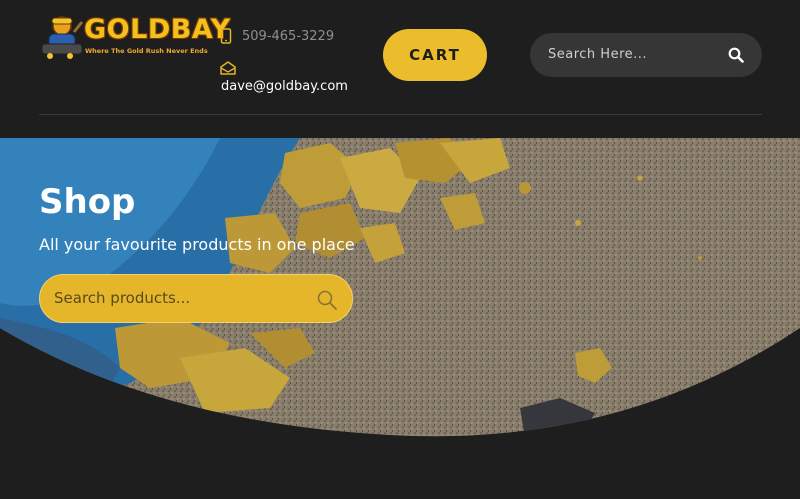 The height and width of the screenshot is (499, 800). I want to click on page-title: Shop, so click(87, 202).